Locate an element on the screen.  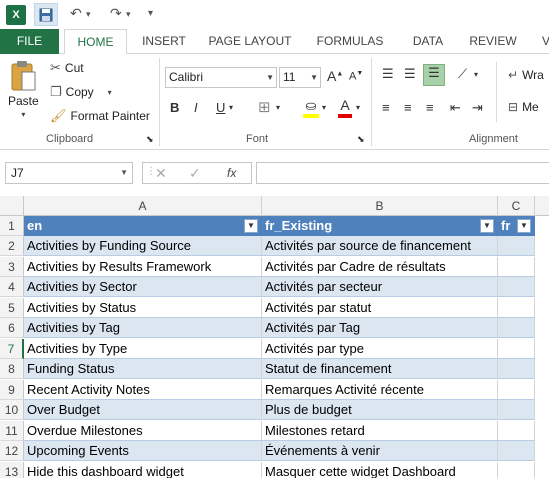
insert-function-icon: fx is located at coordinates (231, 173).